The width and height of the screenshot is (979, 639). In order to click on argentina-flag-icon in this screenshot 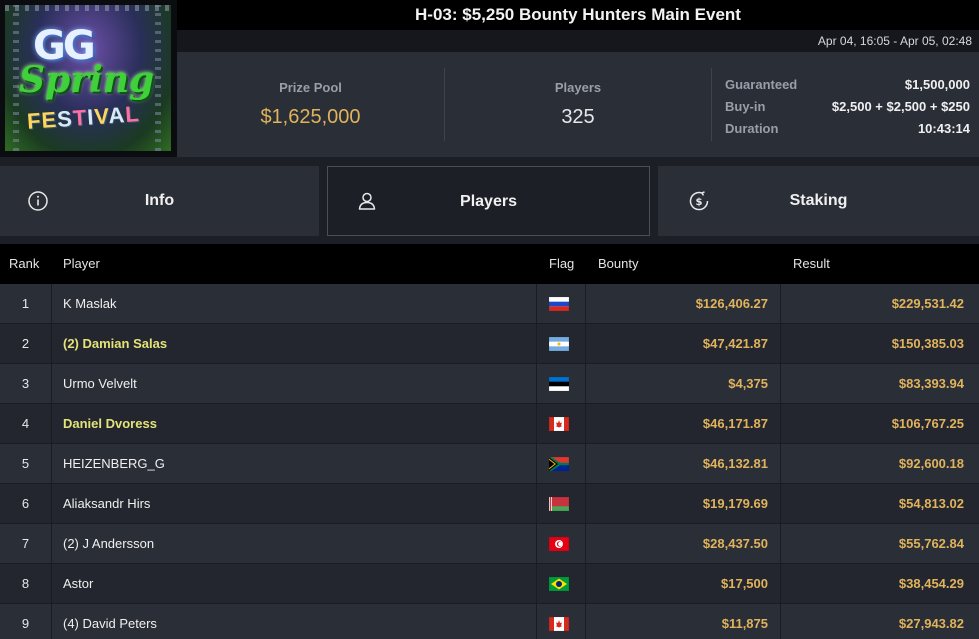, I will do `click(559, 344)`.